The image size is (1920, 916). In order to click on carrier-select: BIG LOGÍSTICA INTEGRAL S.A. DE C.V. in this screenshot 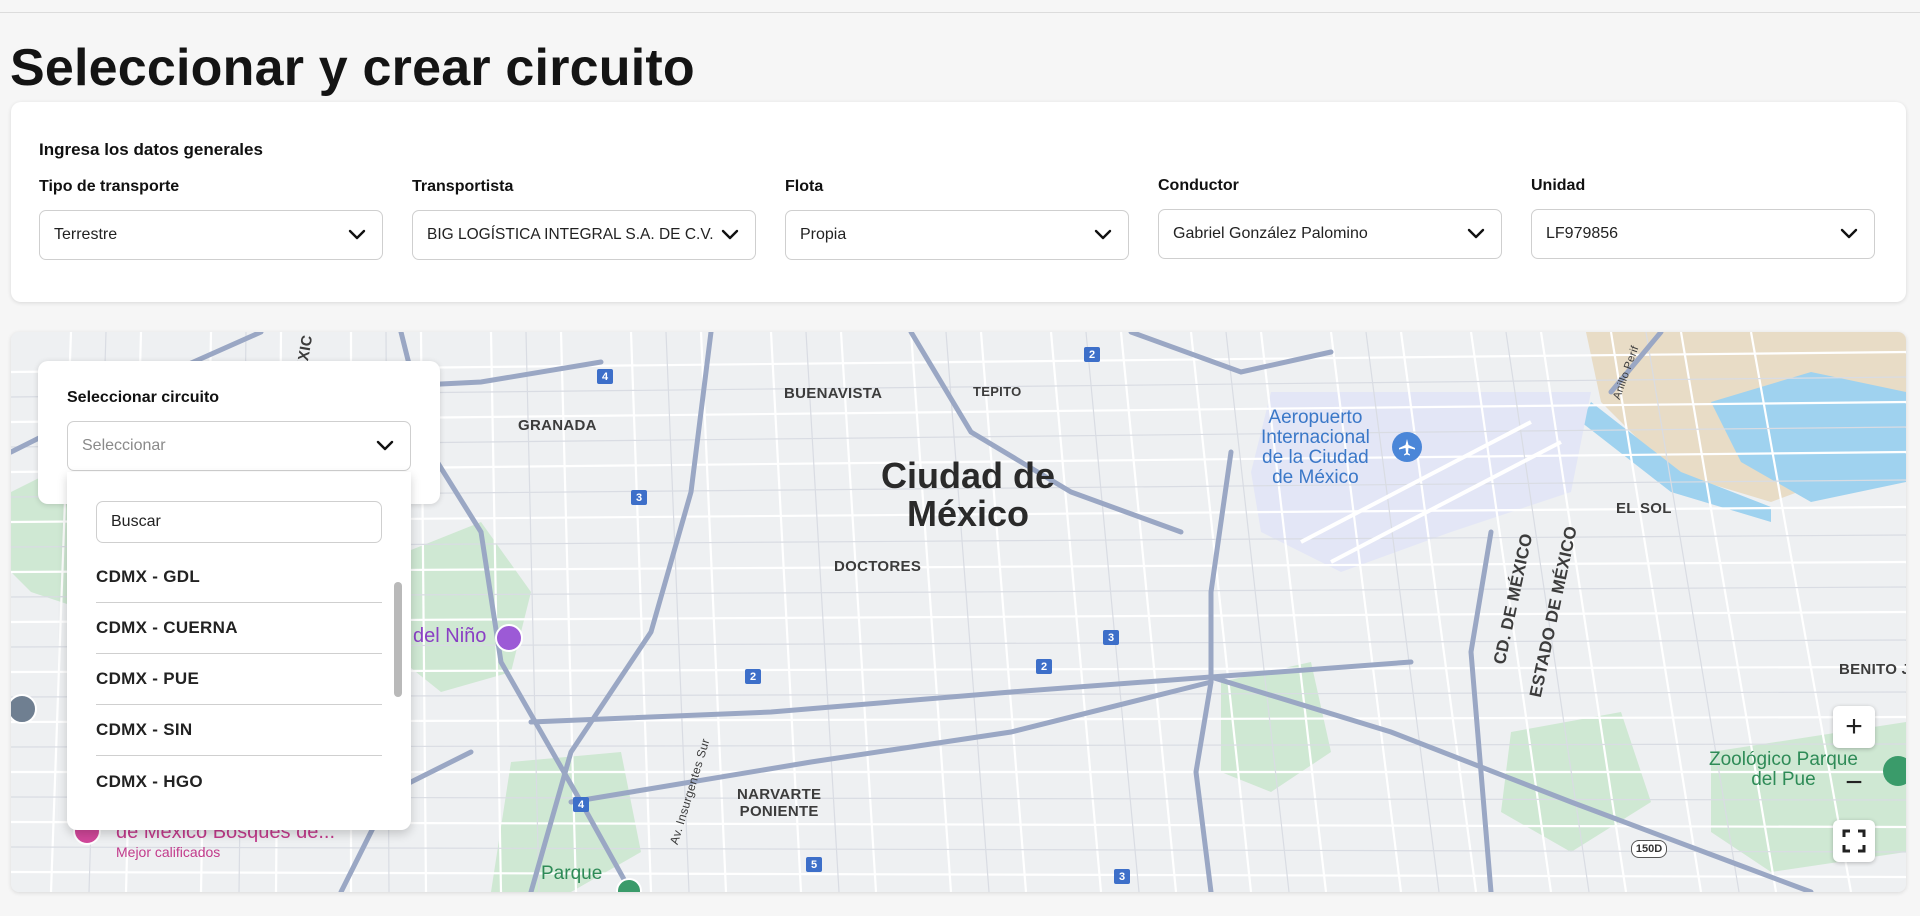, I will do `click(584, 235)`.